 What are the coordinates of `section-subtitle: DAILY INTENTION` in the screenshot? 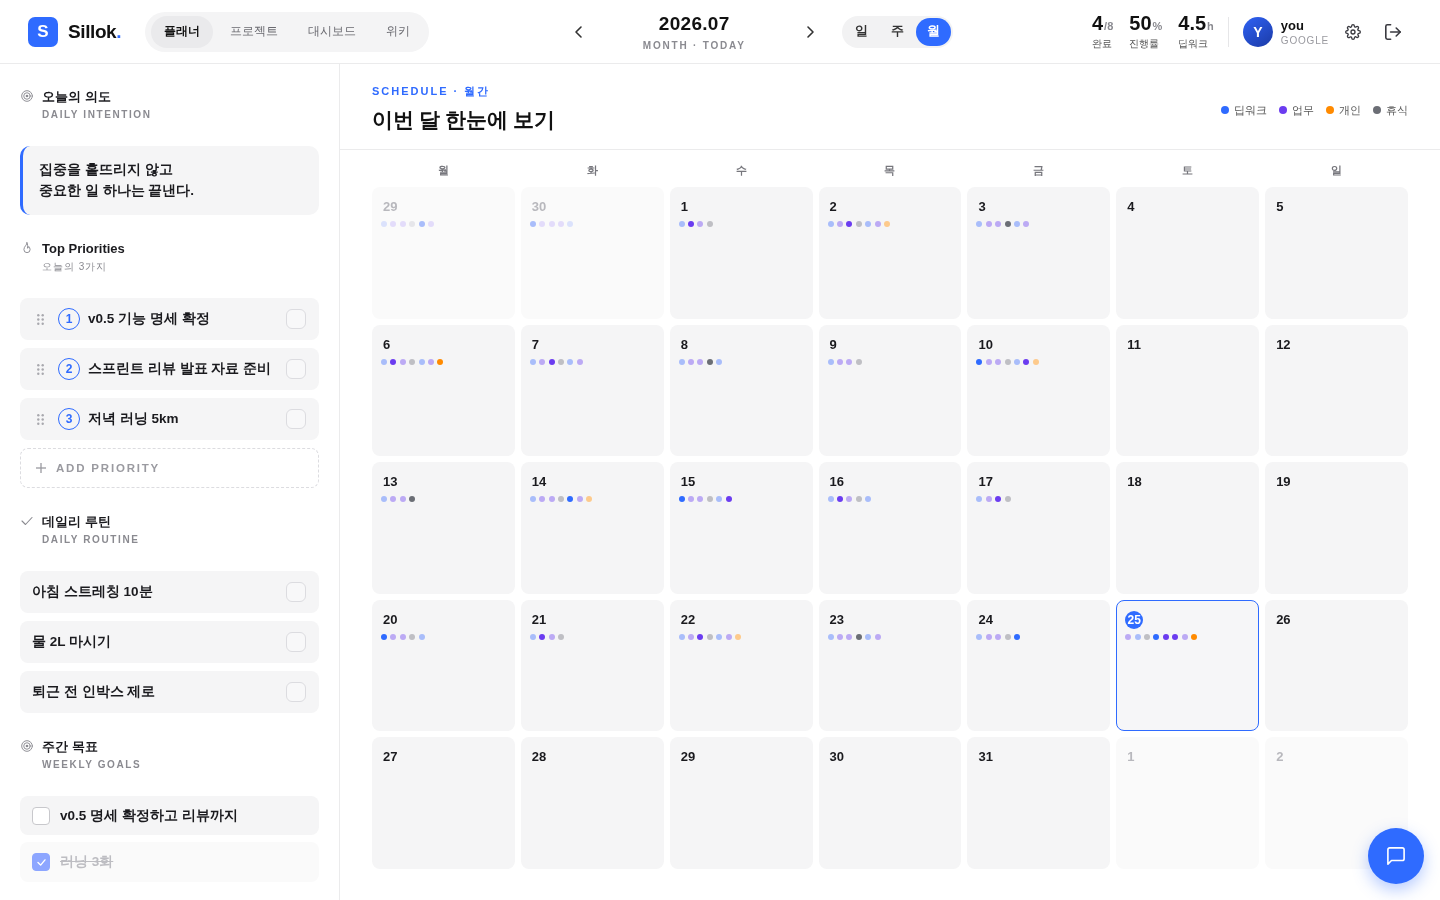 It's located at (97, 114).